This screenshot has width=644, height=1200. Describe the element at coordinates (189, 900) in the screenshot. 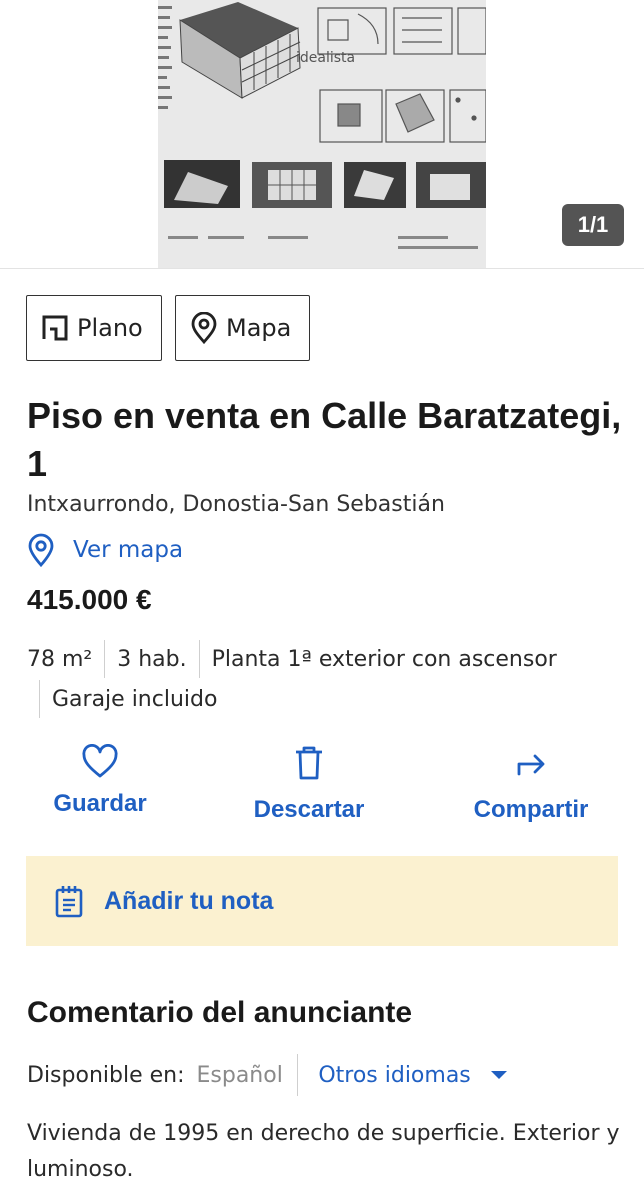

I see `add-note-label: Añadir tu nota` at that location.